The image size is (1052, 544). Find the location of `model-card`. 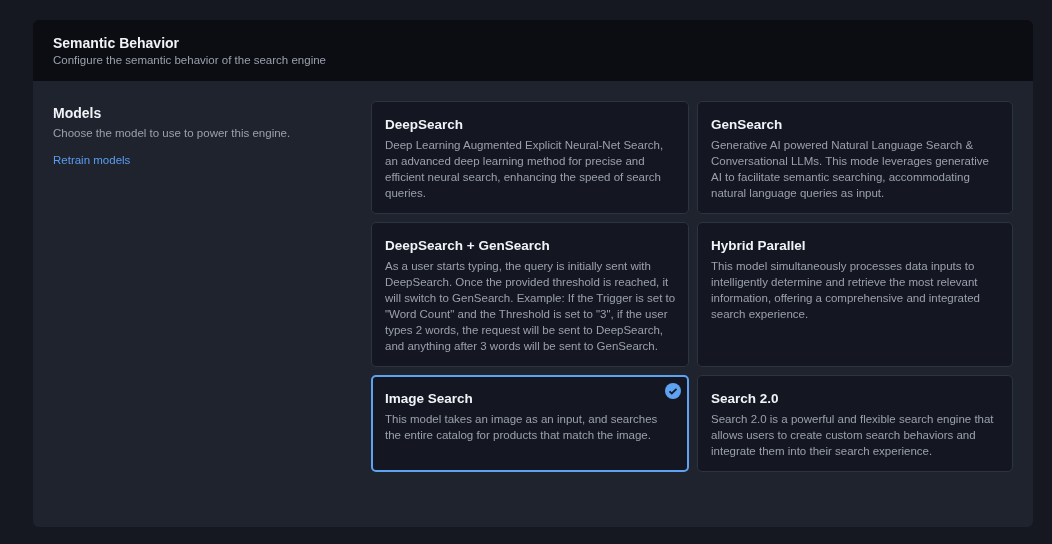

model-card is located at coordinates (530, 294).